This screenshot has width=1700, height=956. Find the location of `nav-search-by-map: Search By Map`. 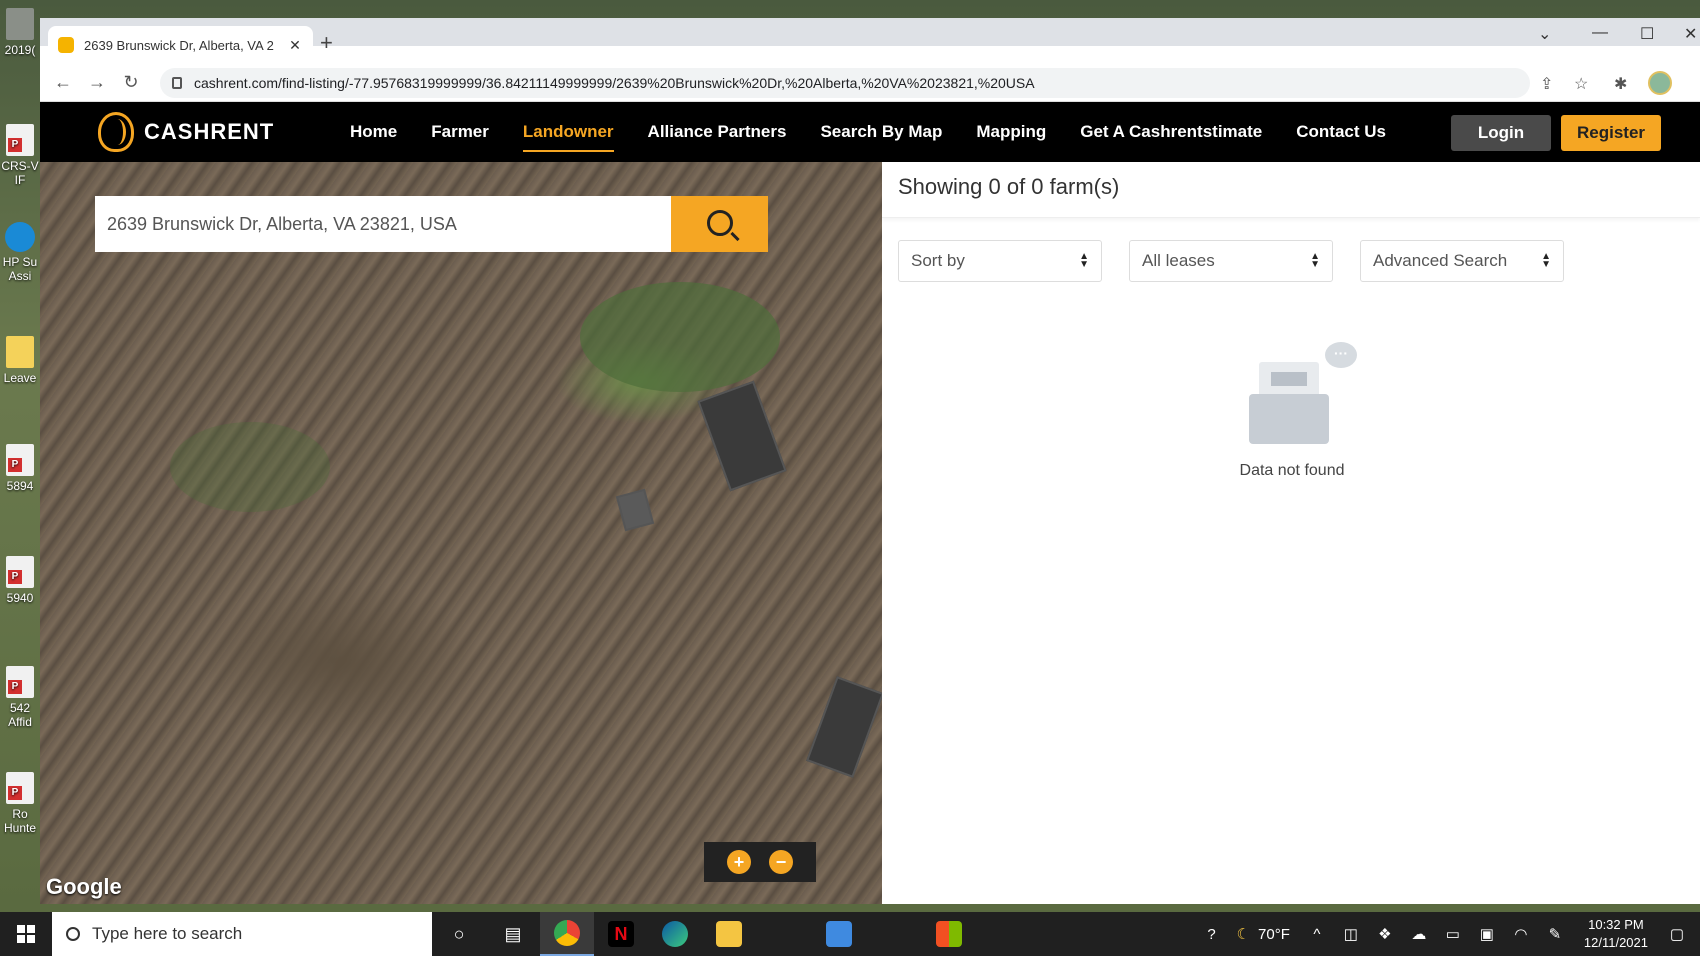

nav-search-by-map: Search By Map is located at coordinates (881, 132).